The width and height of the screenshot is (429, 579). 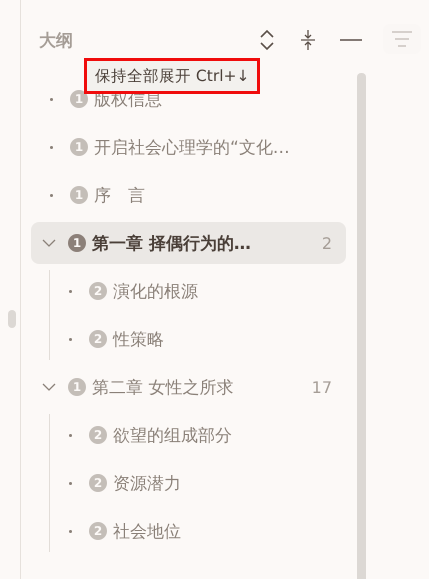 I want to click on outline-item: 2 欲望的组成部分, so click(x=198, y=435).